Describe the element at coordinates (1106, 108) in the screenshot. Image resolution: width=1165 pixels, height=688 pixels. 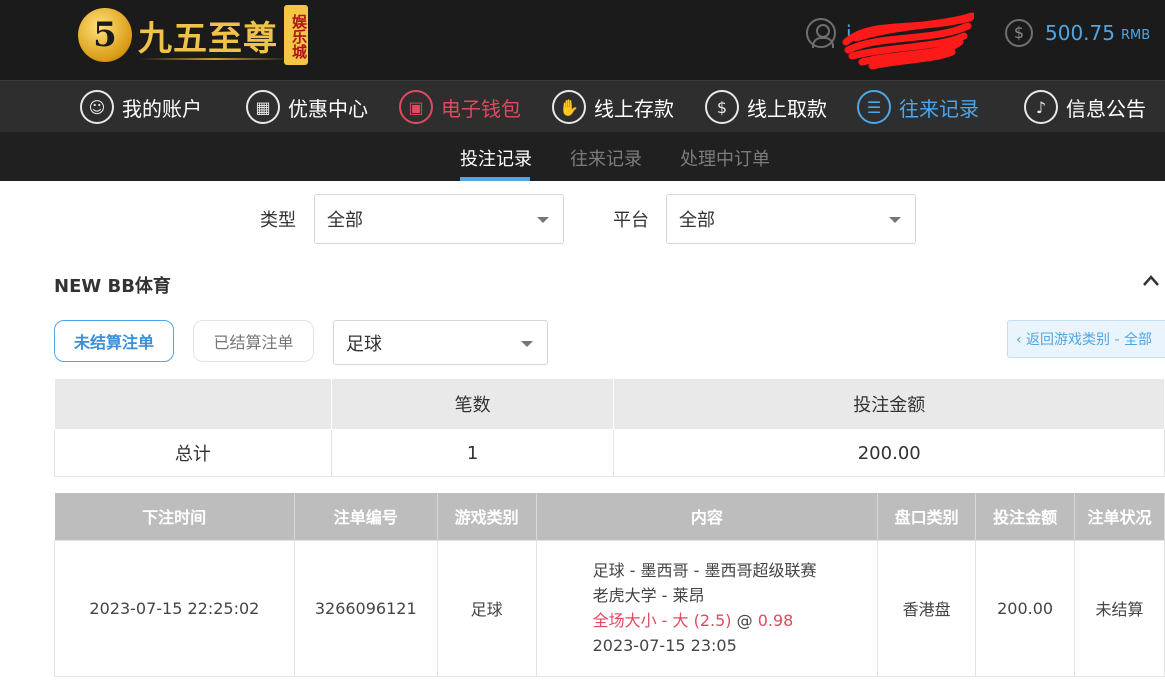
I see `nav-label: 信息公告` at that location.